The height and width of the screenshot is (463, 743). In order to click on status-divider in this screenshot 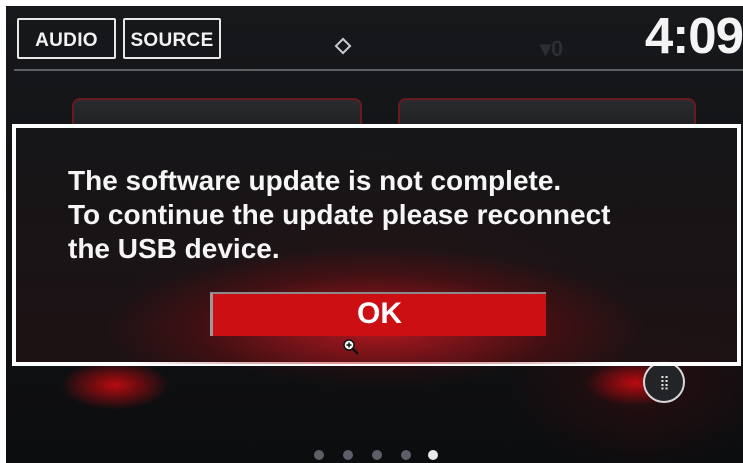, I will do `click(378, 70)`.